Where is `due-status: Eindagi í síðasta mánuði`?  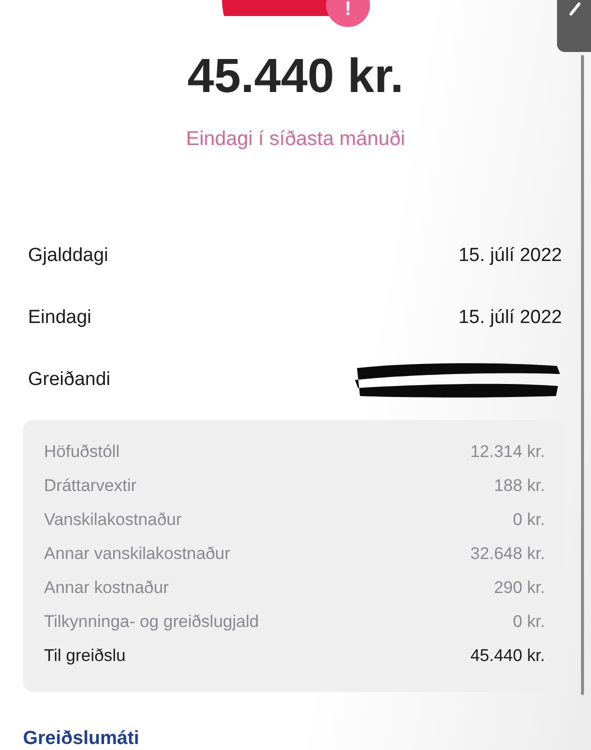 due-status: Eindagi í síðasta mánuði is located at coordinates (295, 139).